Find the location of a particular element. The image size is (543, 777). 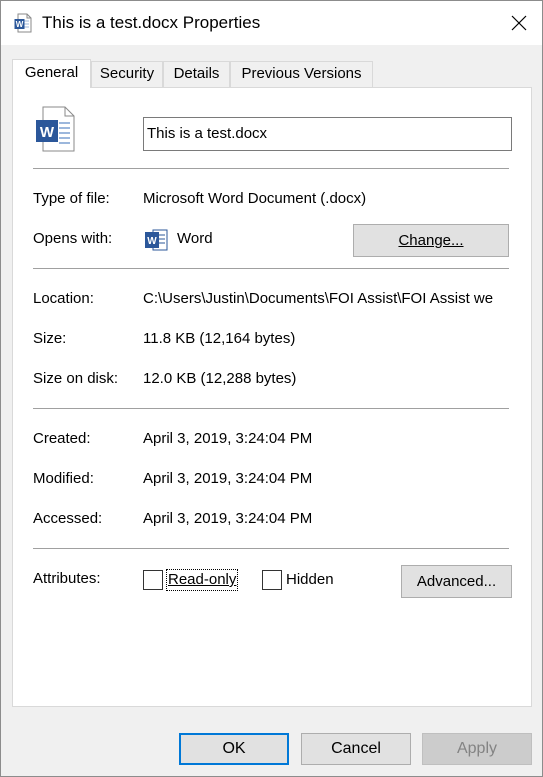

word-app-icon: W is located at coordinates (156, 240).